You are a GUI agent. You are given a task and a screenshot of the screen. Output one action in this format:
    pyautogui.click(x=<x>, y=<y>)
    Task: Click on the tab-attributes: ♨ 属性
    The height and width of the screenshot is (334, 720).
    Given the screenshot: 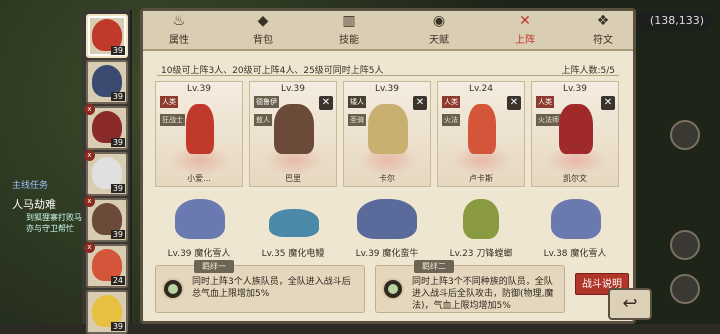 What is the action you would take?
    pyautogui.click(x=179, y=31)
    